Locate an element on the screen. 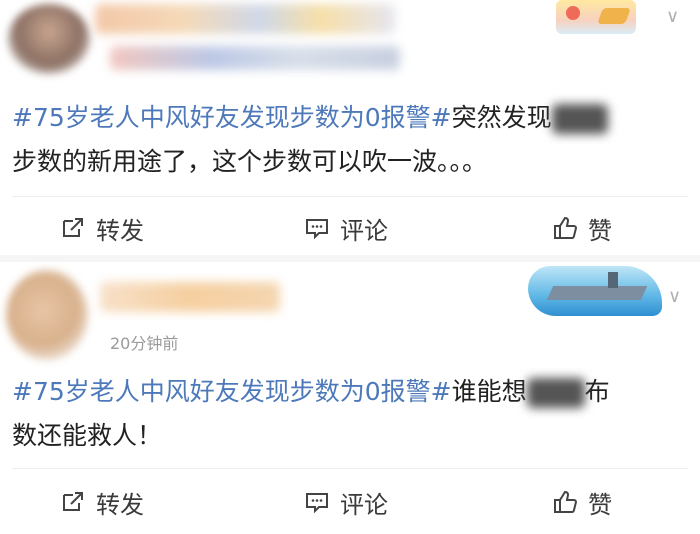 The image size is (700, 534). flower-icon is located at coordinates (573, 13).